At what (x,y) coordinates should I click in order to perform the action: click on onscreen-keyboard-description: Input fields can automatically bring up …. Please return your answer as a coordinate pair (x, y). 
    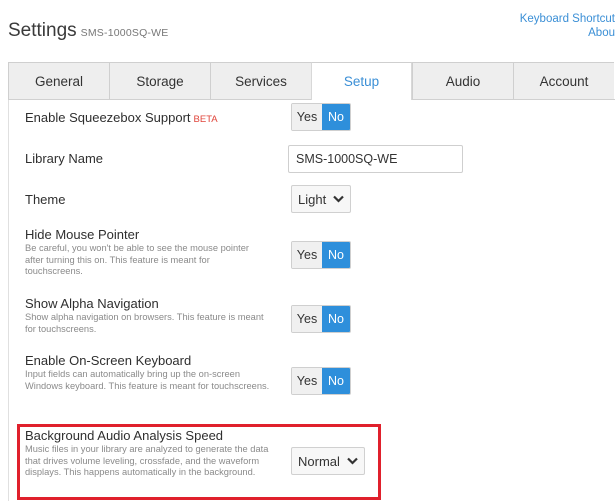
    Looking at the image, I should click on (147, 380).